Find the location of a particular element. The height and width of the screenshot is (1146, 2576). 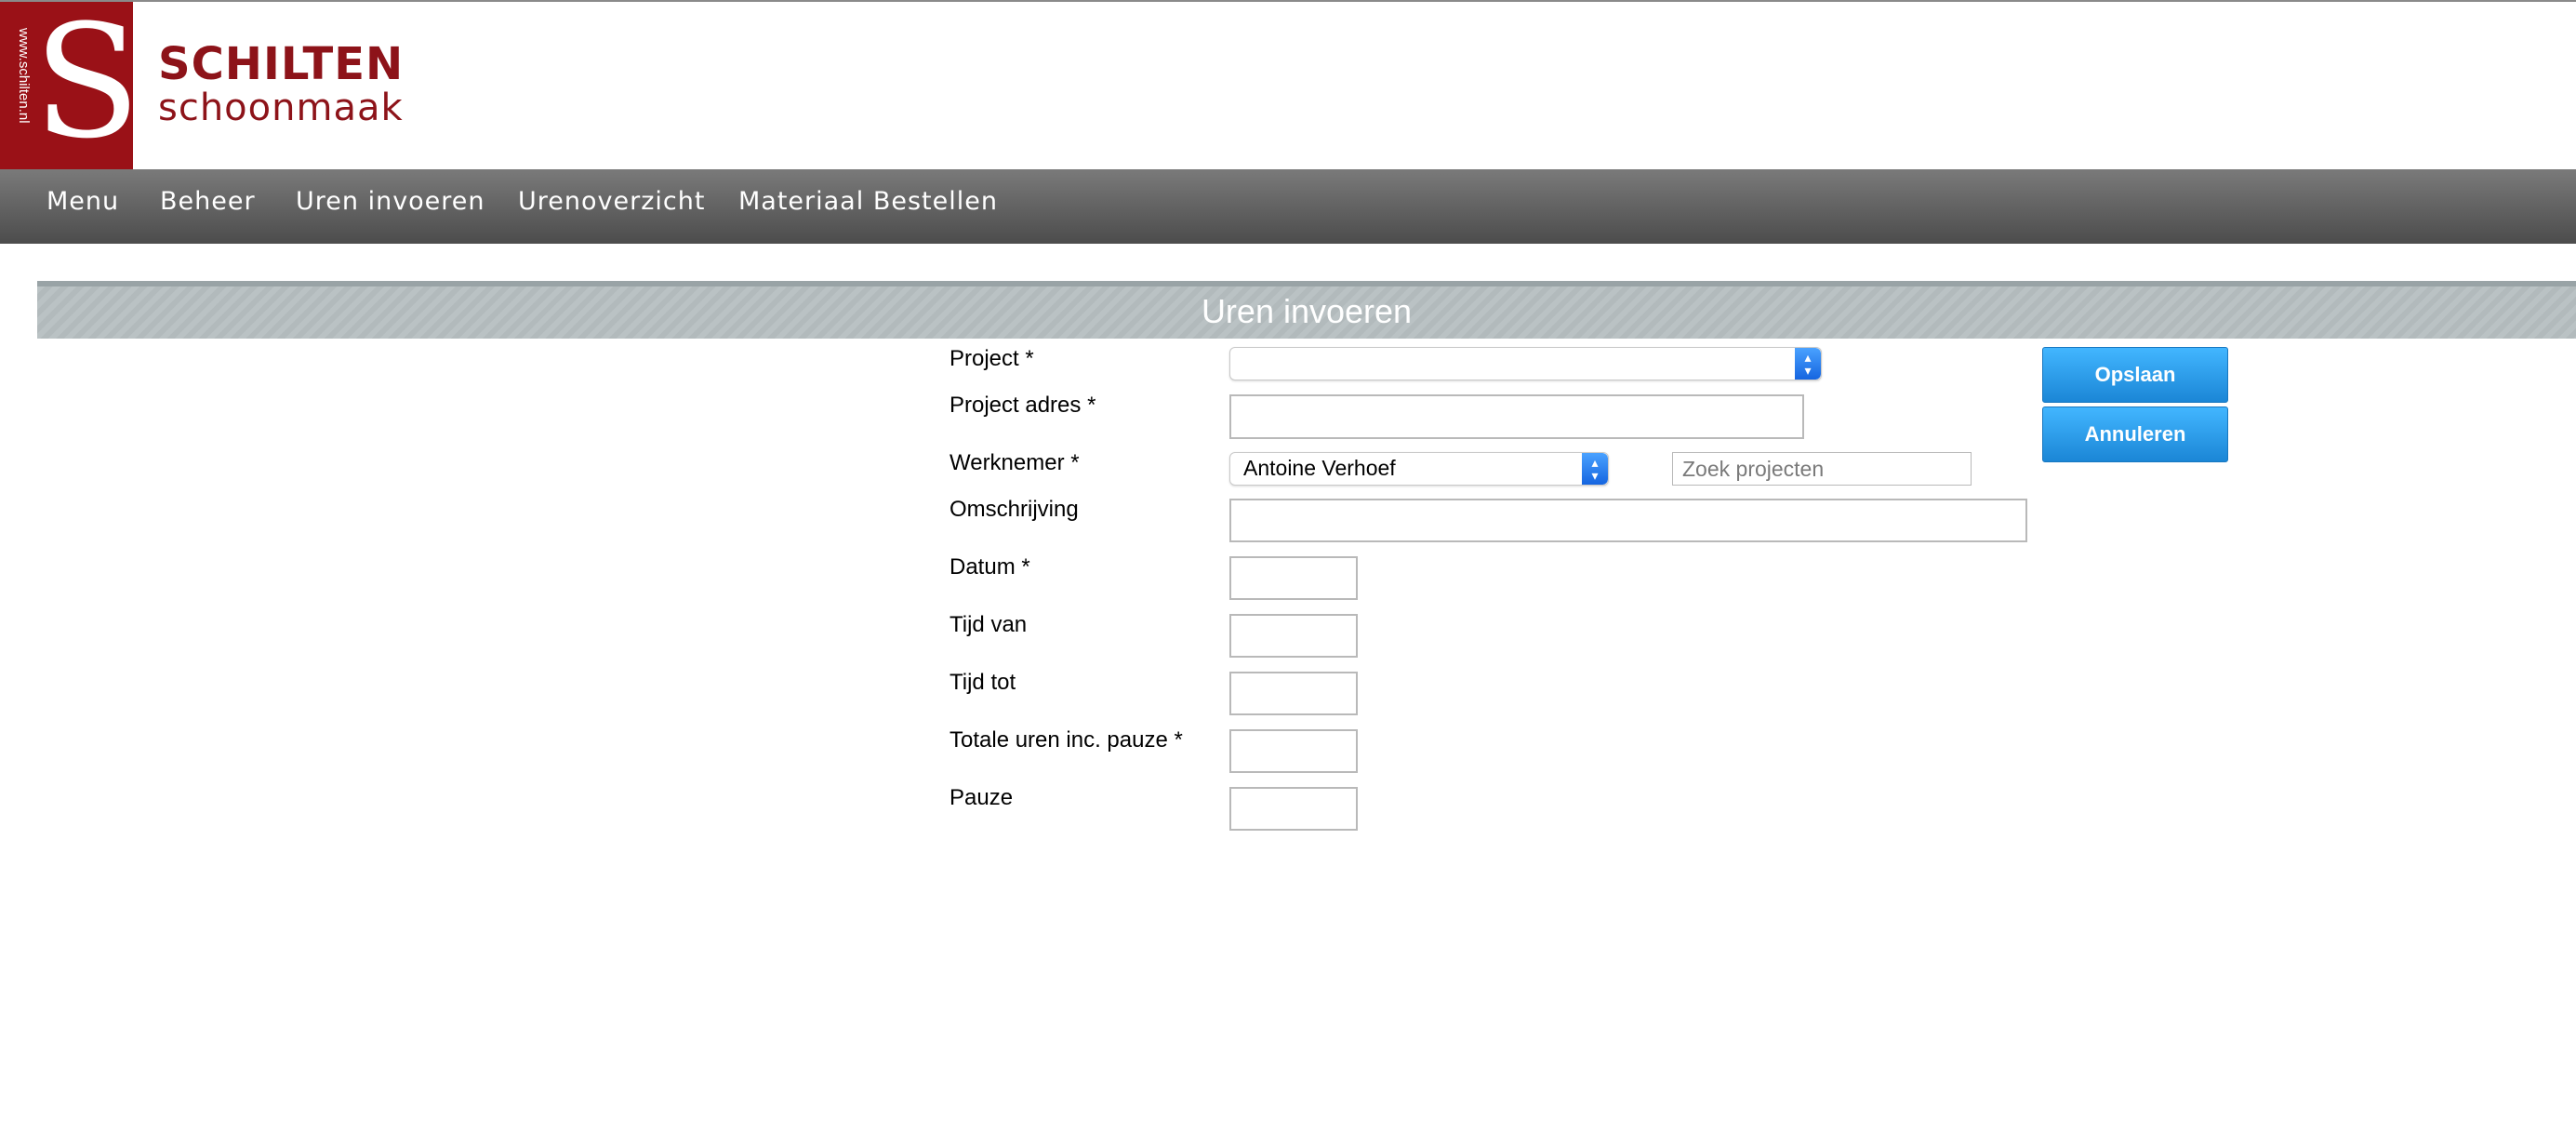

brand-name: SCHILTEN is located at coordinates (281, 64).